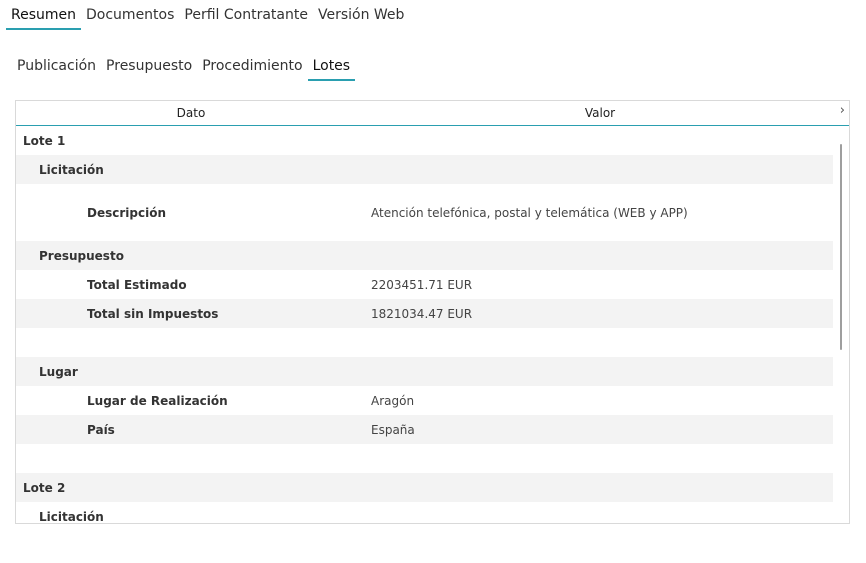 The height and width of the screenshot is (563, 866). I want to click on table-row: Lote 2, so click(425, 487).